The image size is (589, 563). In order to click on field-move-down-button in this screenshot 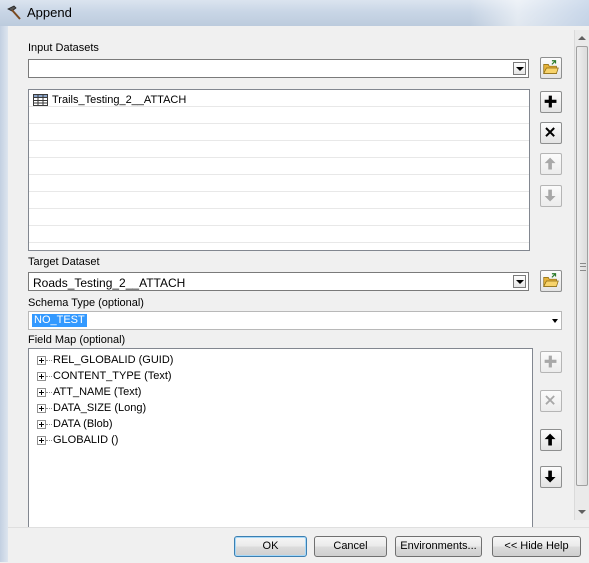, I will do `click(551, 477)`.